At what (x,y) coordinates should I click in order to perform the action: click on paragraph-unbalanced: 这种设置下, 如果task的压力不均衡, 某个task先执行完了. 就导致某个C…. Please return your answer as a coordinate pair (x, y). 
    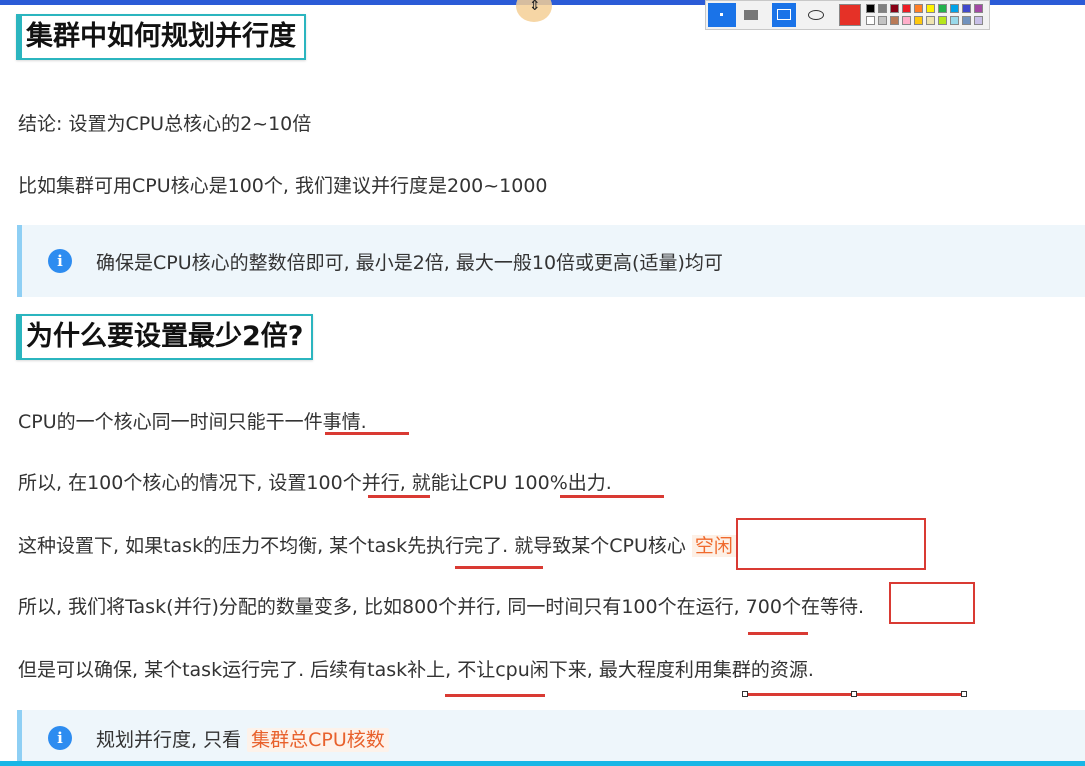
    Looking at the image, I should click on (377, 546).